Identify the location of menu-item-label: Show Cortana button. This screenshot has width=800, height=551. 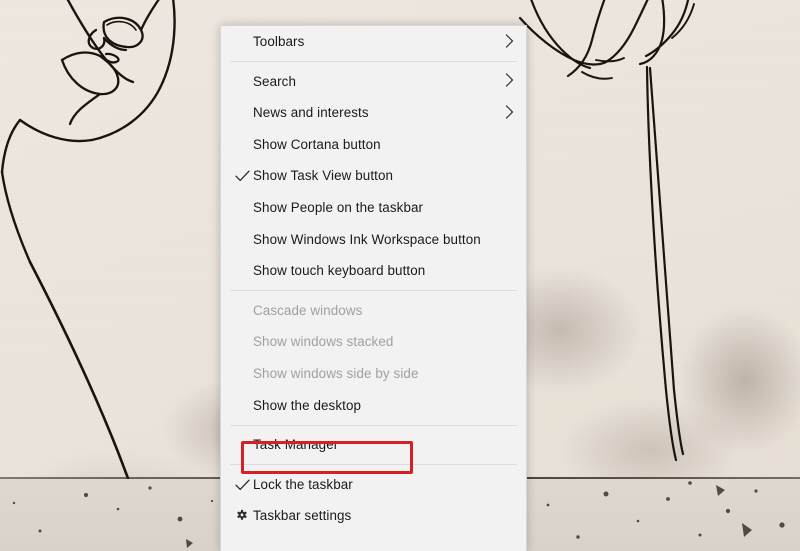
(317, 144).